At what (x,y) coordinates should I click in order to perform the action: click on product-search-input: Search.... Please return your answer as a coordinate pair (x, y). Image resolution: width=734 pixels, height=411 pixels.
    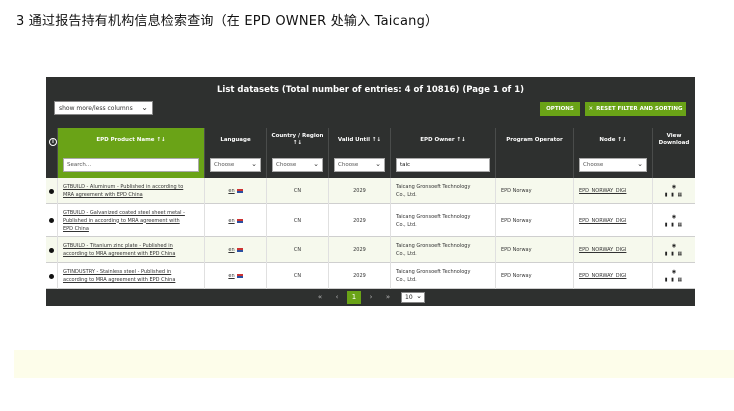
    Looking at the image, I should click on (131, 165).